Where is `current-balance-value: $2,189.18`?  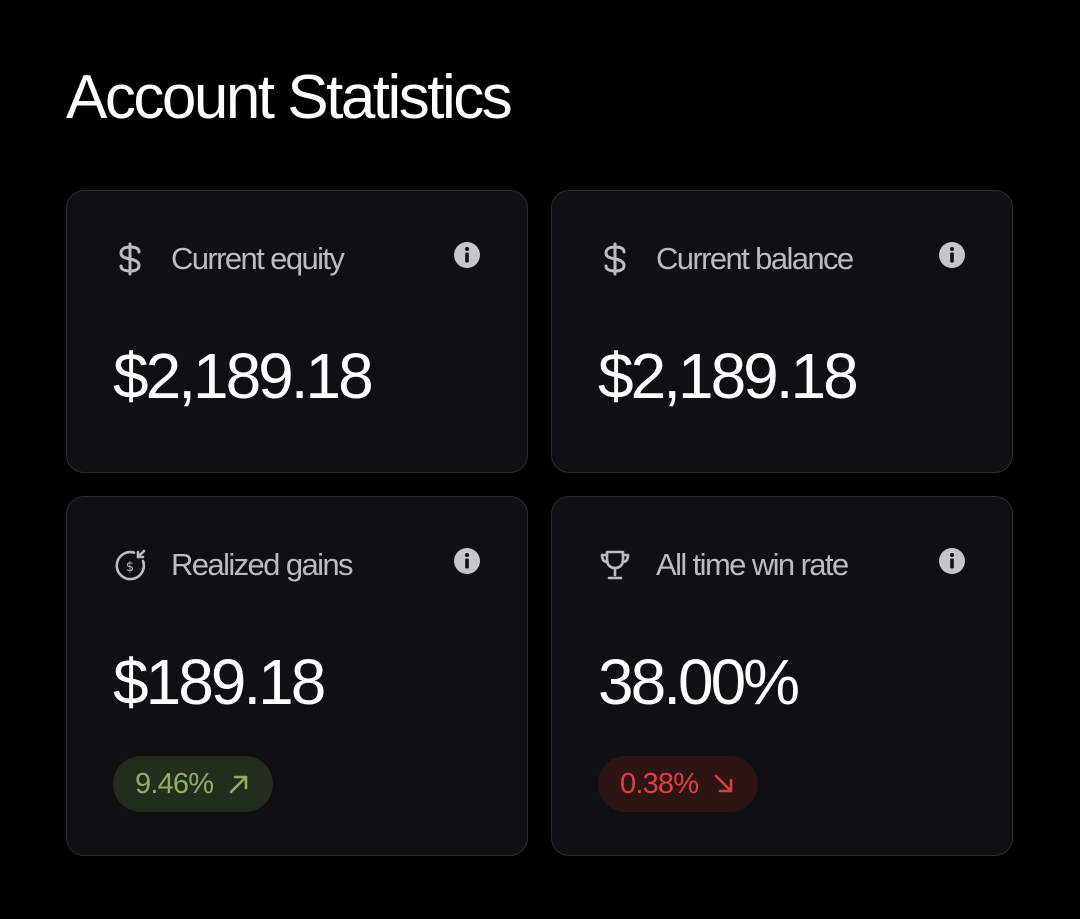 current-balance-value: $2,189.18 is located at coordinates (728, 376).